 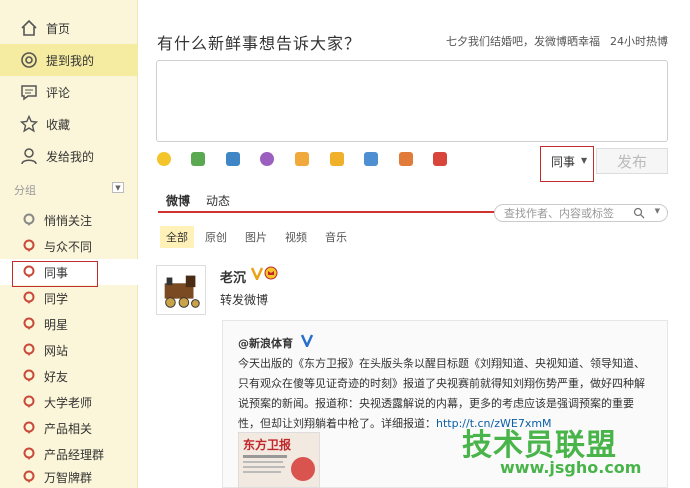 What do you see at coordinates (69, 402) in the screenshot?
I see `sidebar-group-item: 大学老师` at bounding box center [69, 402].